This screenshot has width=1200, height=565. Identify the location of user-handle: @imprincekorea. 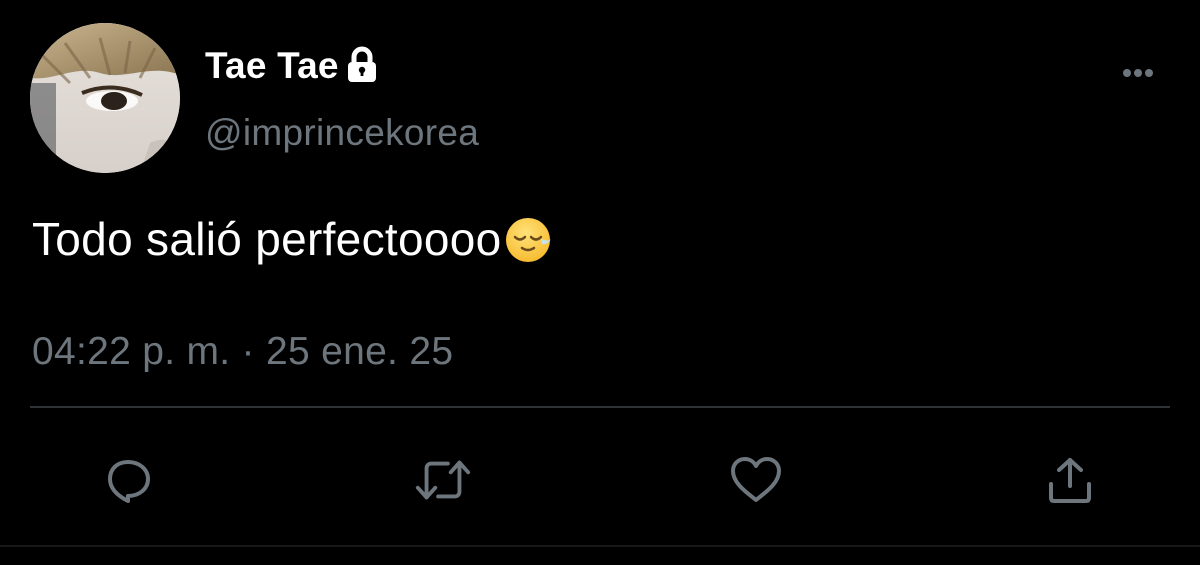
(342, 133).